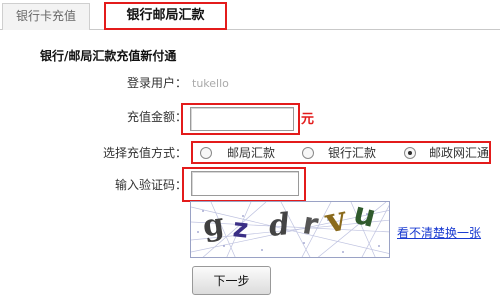  I want to click on captcha-input, so click(245, 183).